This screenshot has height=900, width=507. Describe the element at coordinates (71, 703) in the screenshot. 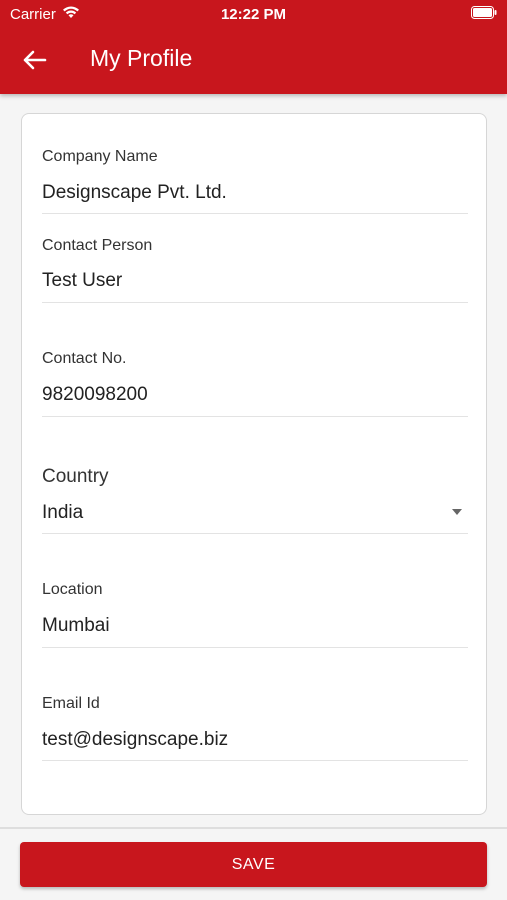

I see `email-label: Email Id` at that location.